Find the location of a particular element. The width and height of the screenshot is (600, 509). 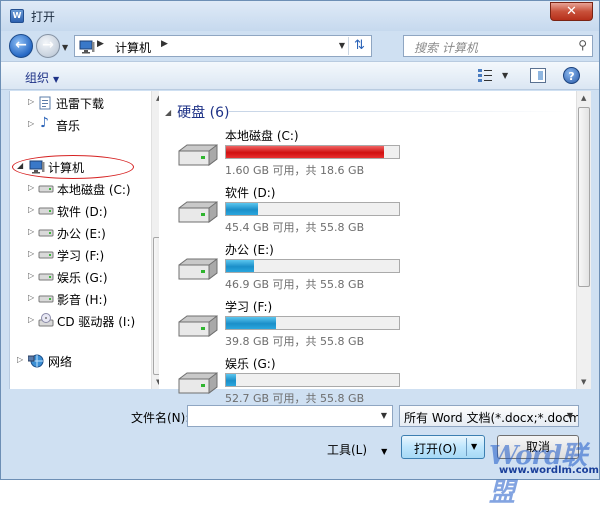

nav-item-label: CD 驱动器 (I:) is located at coordinates (96, 322).